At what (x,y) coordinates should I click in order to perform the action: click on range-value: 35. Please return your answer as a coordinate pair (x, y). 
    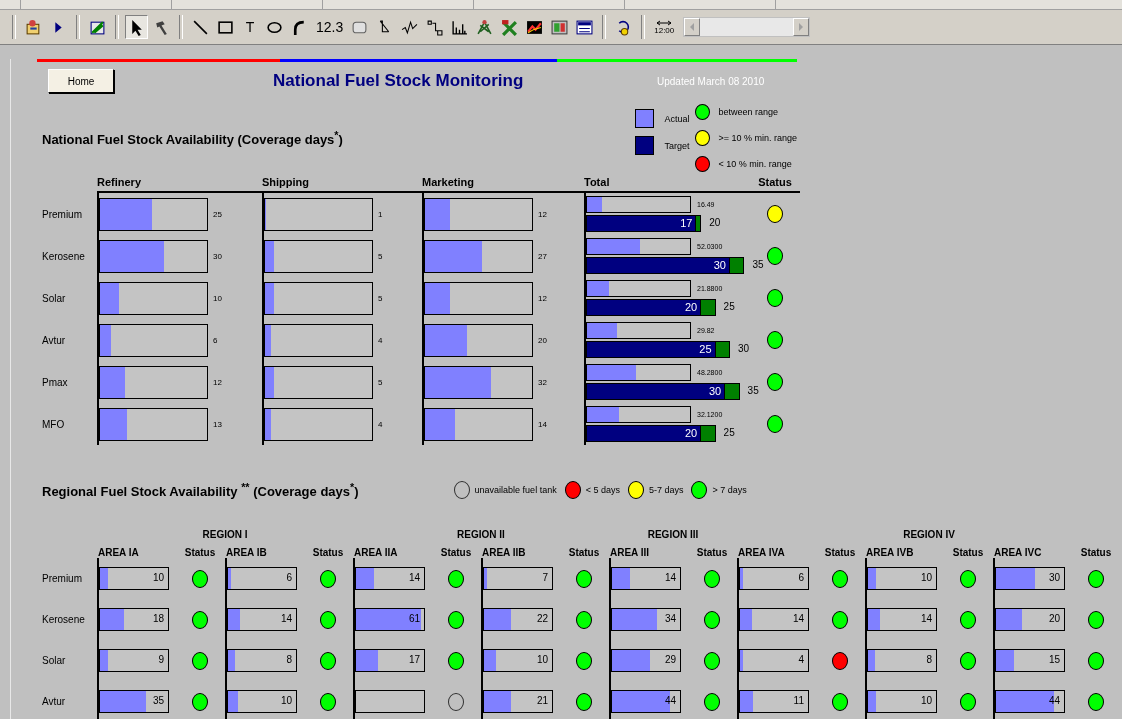
    Looking at the image, I should click on (758, 264).